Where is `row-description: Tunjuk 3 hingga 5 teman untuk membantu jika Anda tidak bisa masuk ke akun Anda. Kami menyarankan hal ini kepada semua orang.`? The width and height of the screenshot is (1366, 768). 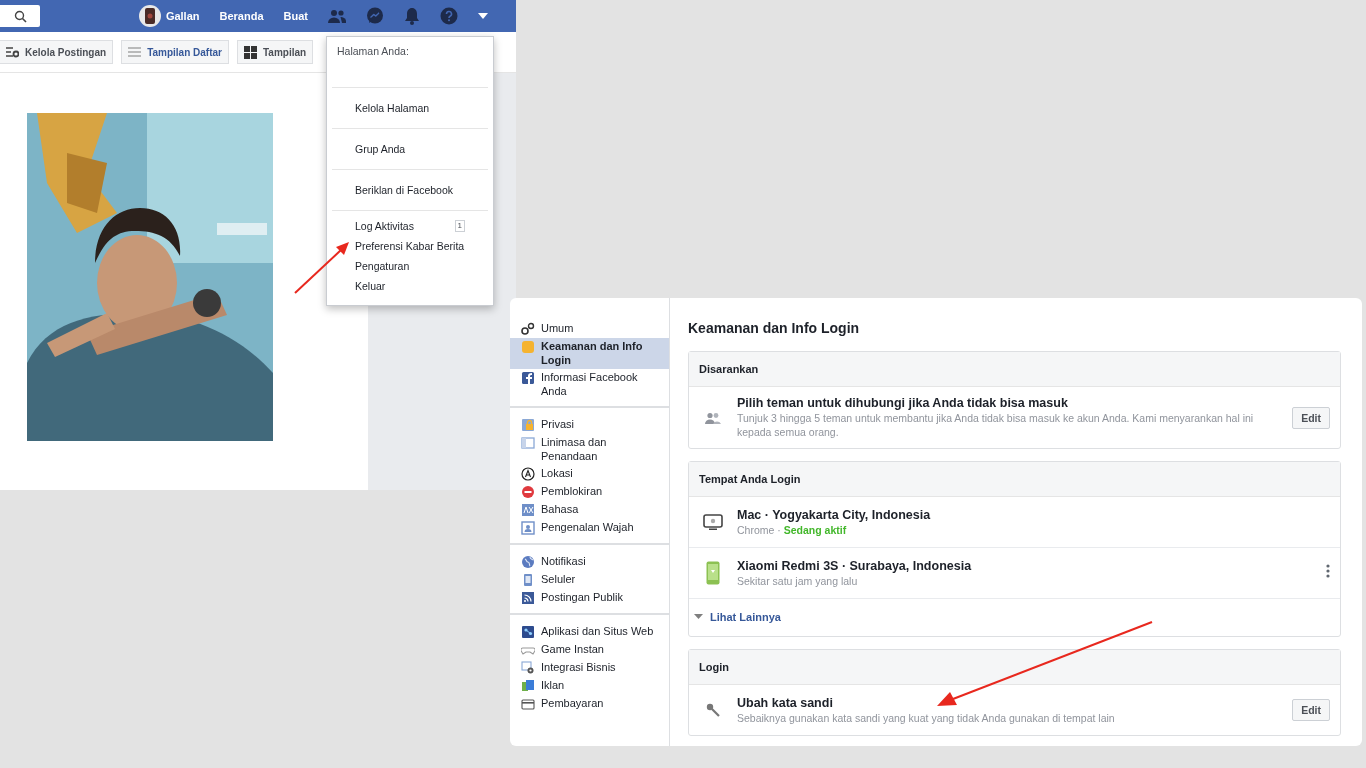
row-description: Tunjuk 3 hingga 5 teman untuk membantu jika Anda tidak bisa masuk ke akun Anda. Kami menyarankan hal ini kepada semua orang. is located at coordinates (996, 425).